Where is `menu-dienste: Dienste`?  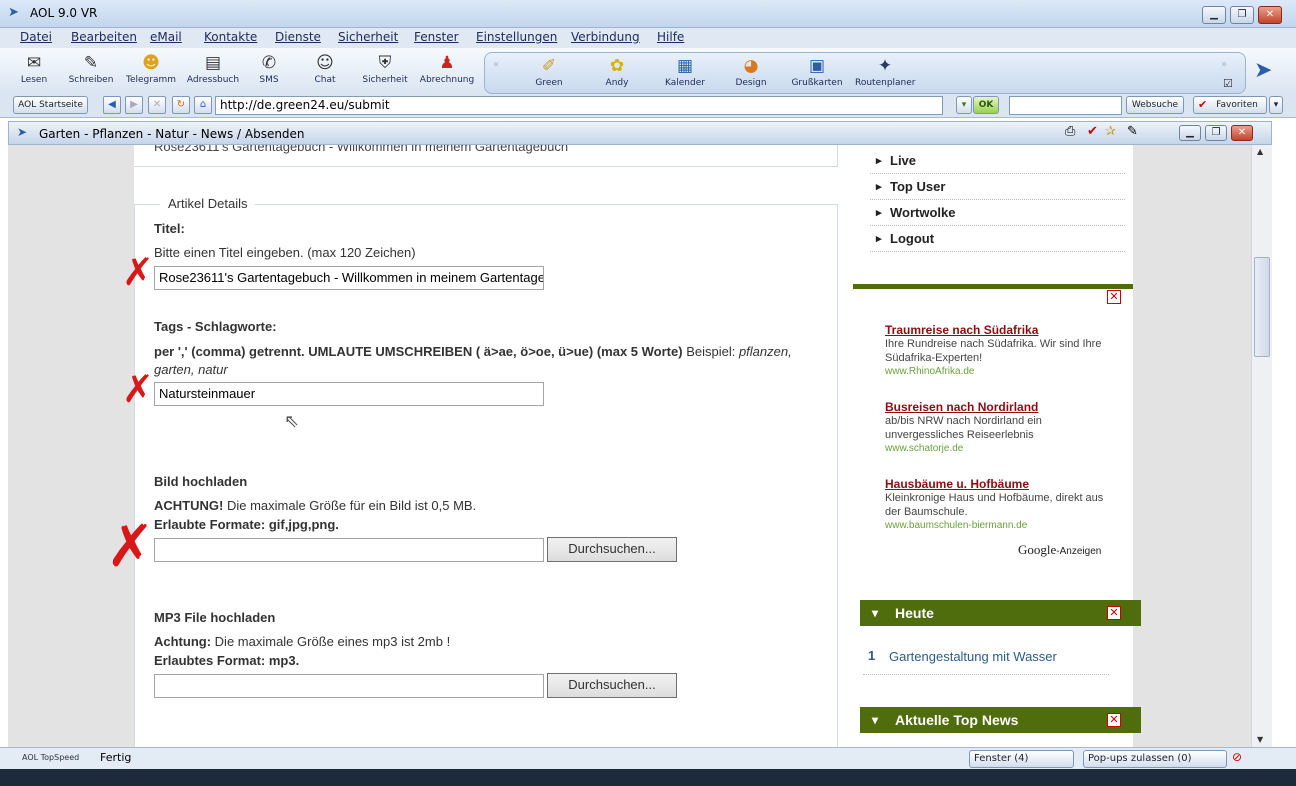
menu-dienste: Dienste is located at coordinates (298, 37).